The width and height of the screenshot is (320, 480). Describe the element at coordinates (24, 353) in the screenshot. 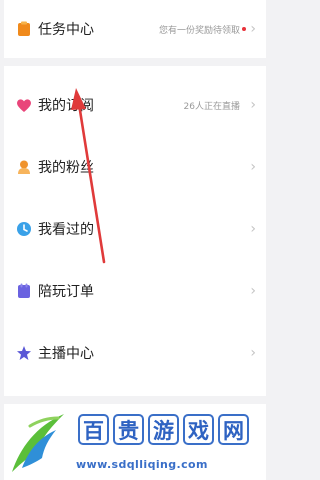

I see `star-icon` at that location.